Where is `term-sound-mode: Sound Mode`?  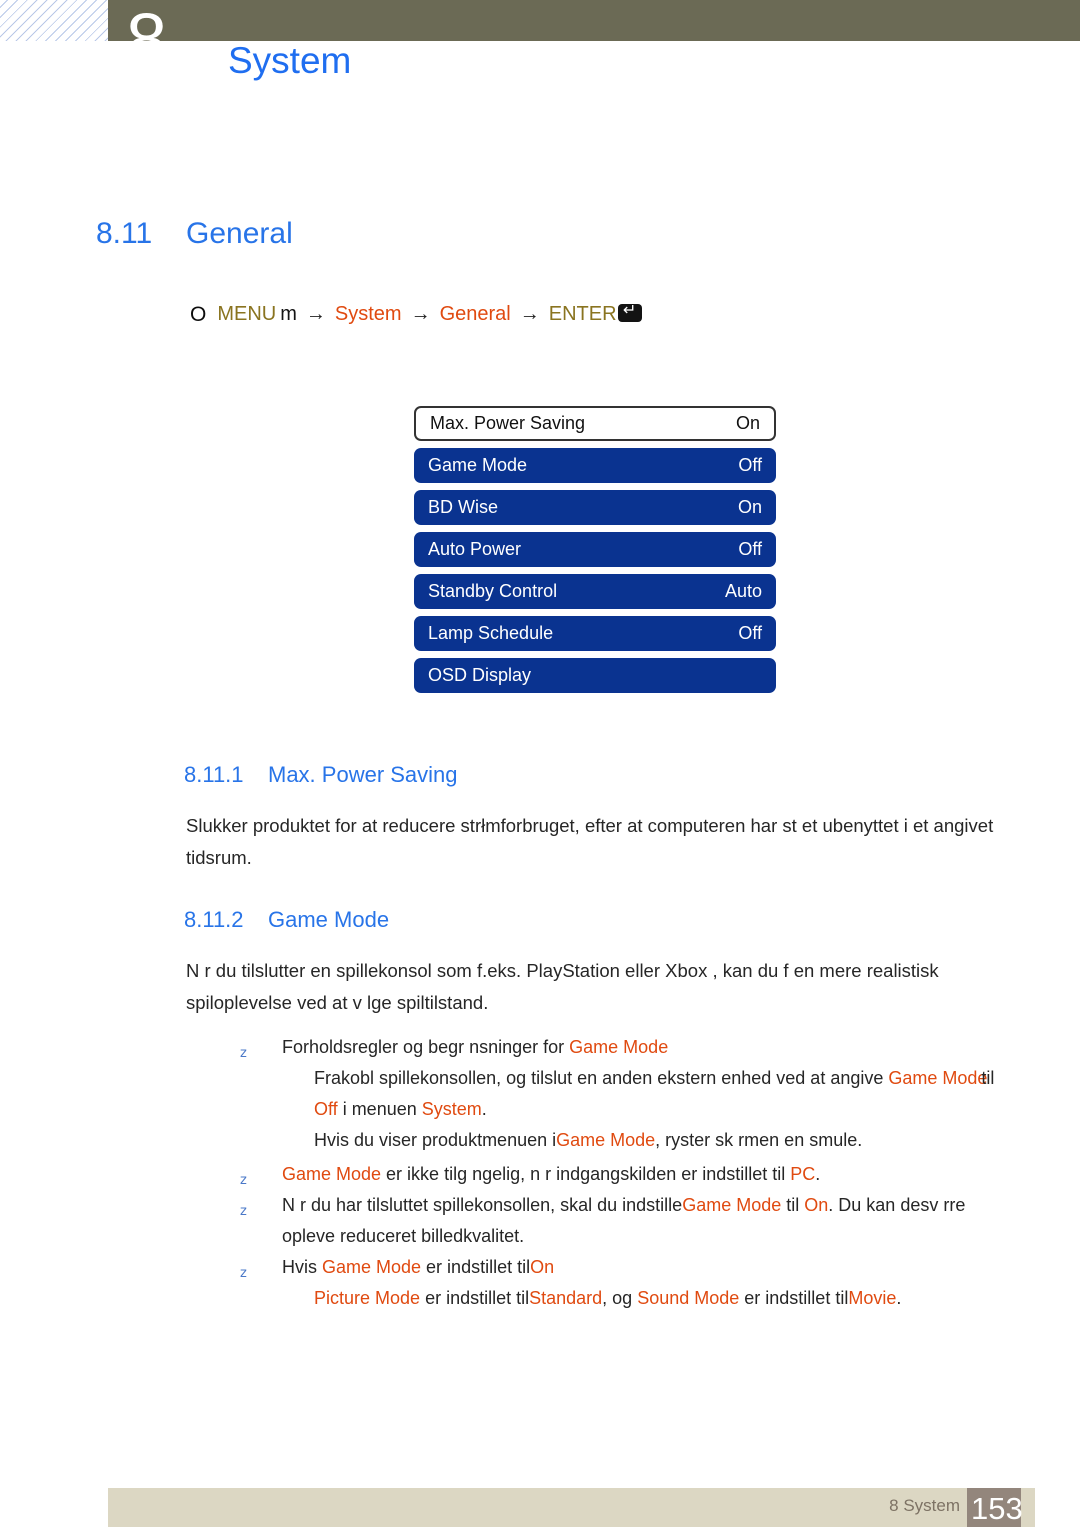 term-sound-mode: Sound Mode is located at coordinates (688, 1298).